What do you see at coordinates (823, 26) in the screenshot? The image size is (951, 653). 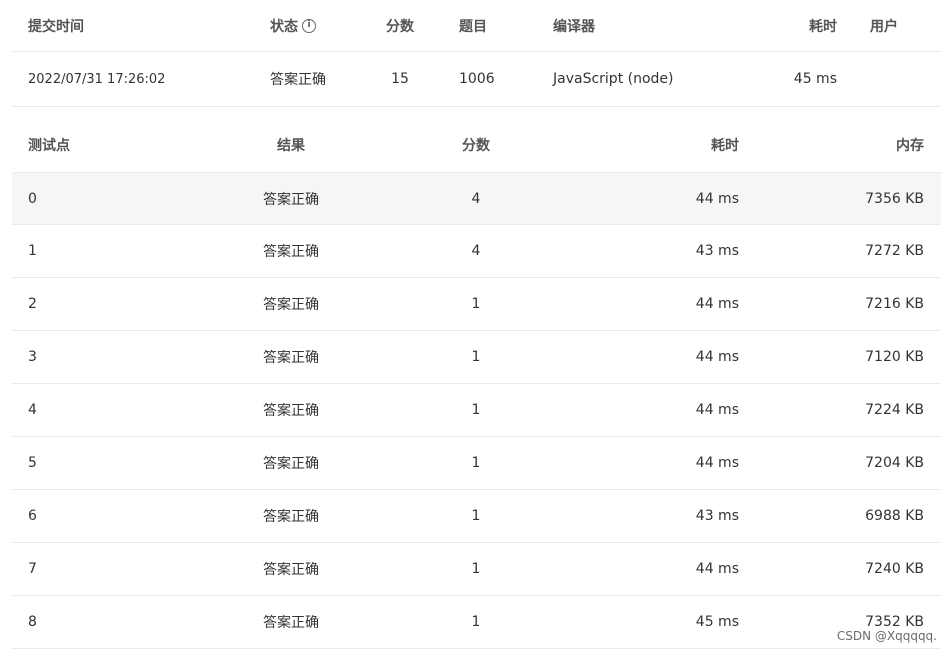 I see `header-time-cost: 耗时` at bounding box center [823, 26].